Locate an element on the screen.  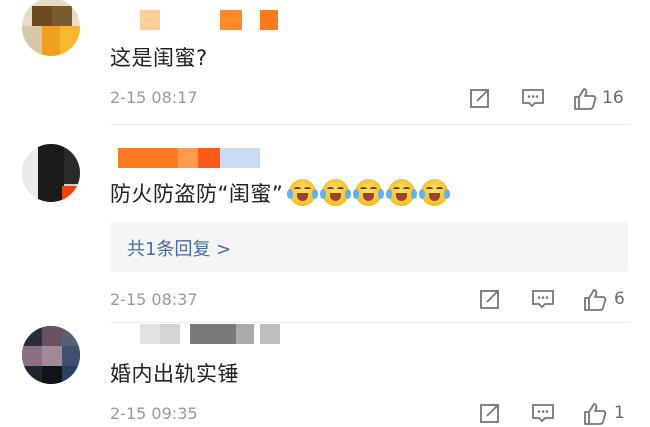
comment-time: 2-15 09:35 is located at coordinates (154, 413).